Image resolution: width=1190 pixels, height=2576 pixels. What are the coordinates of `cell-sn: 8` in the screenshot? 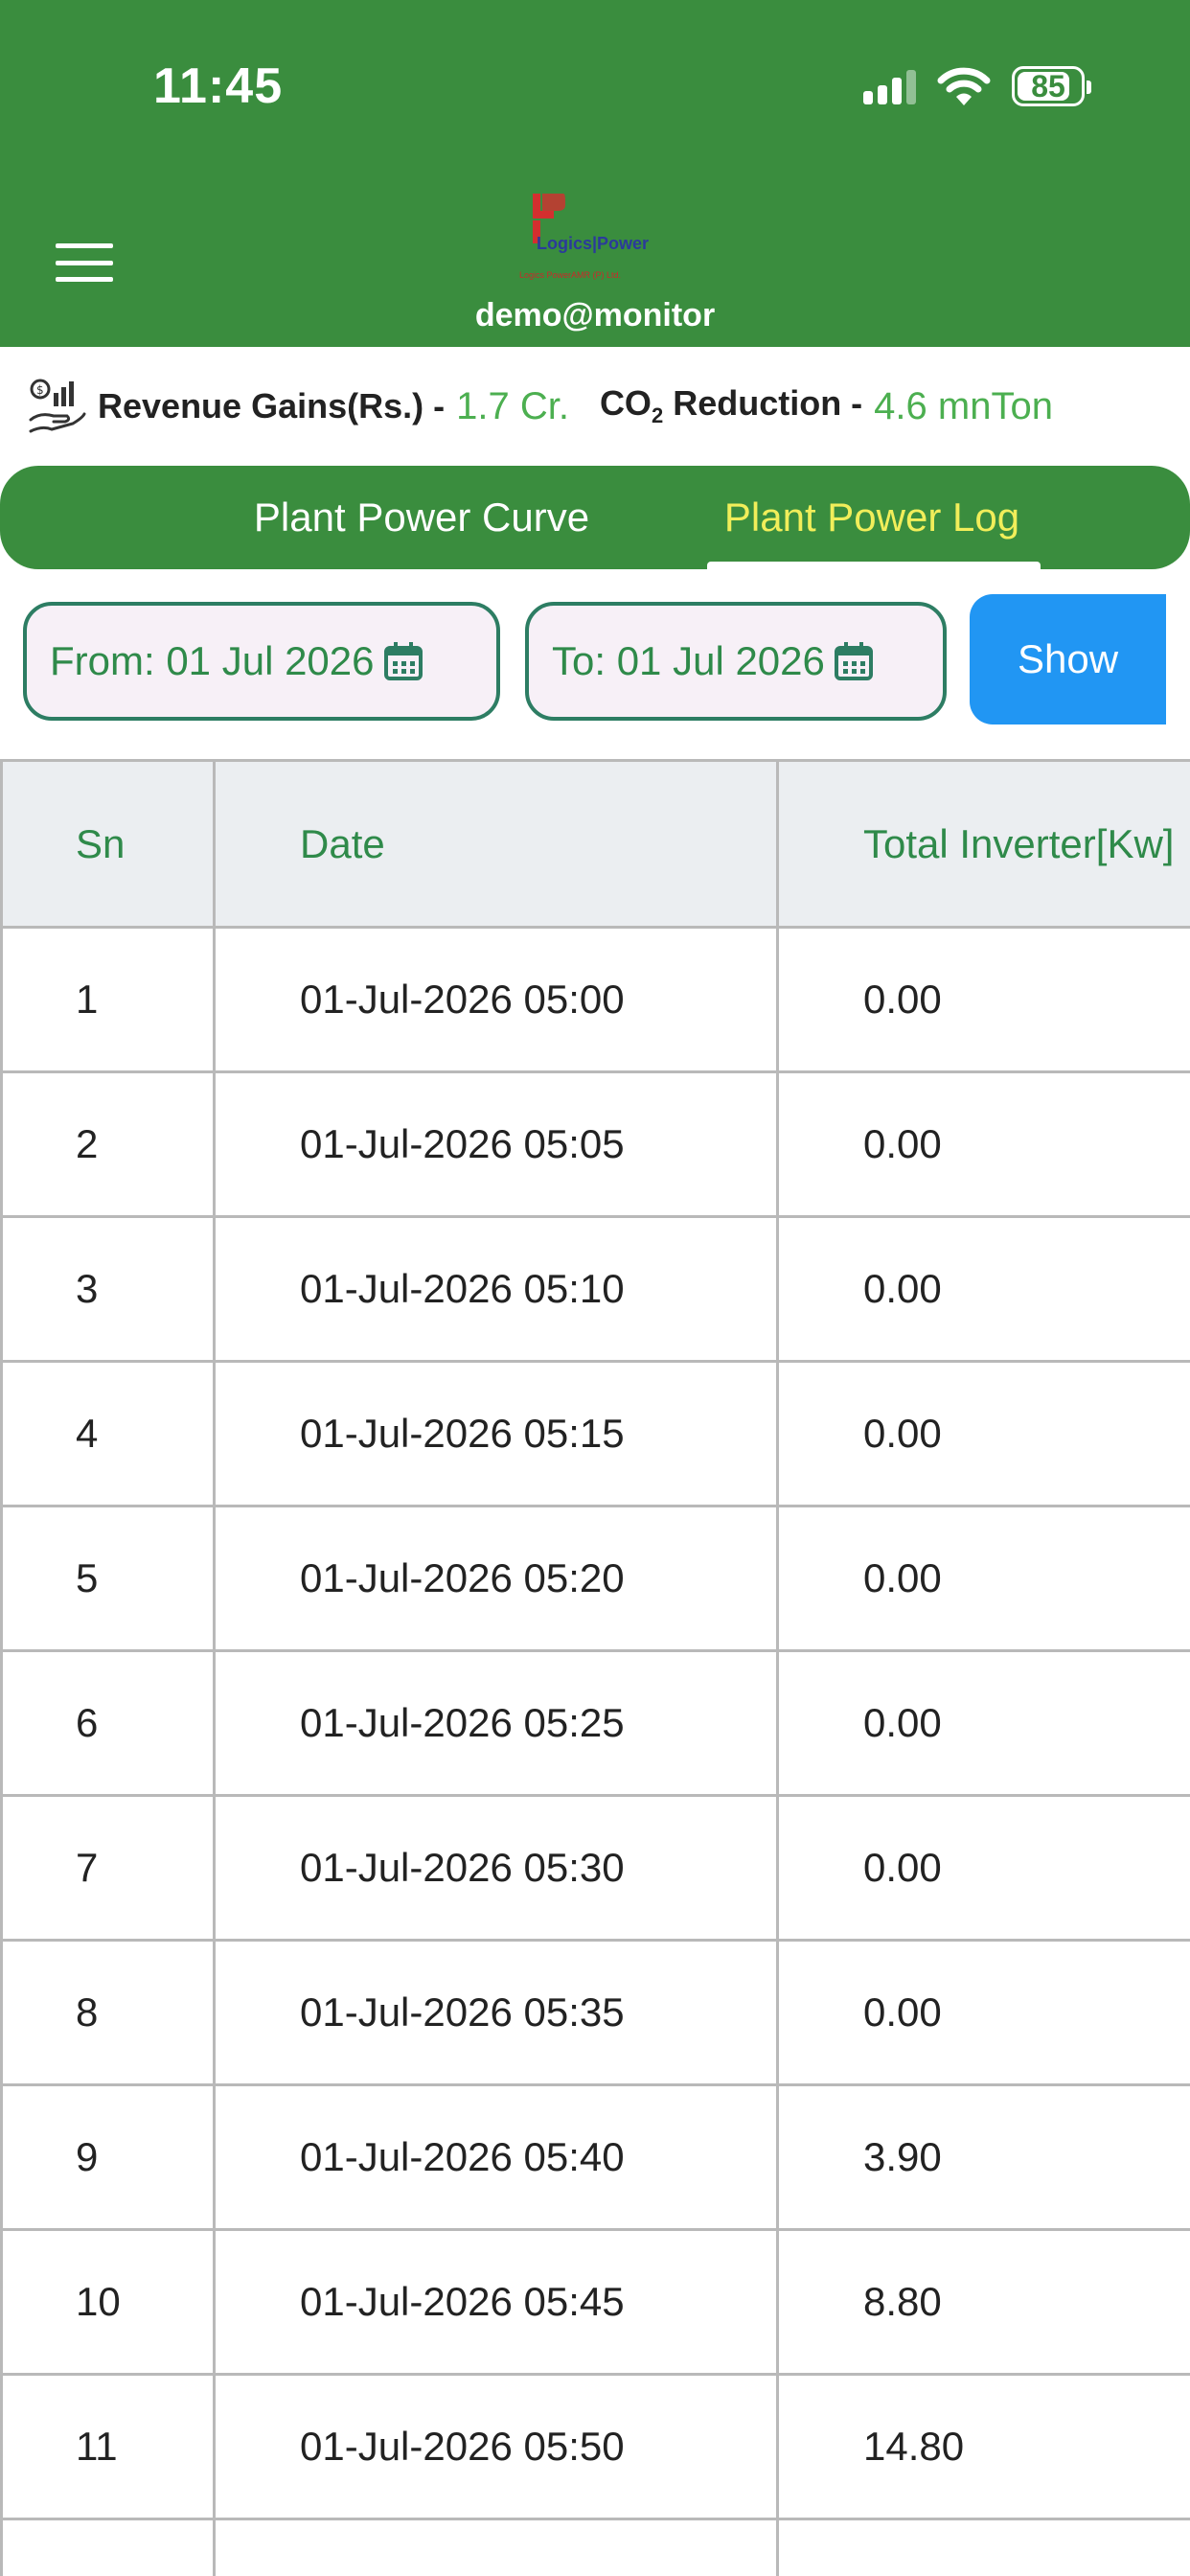 It's located at (108, 2012).